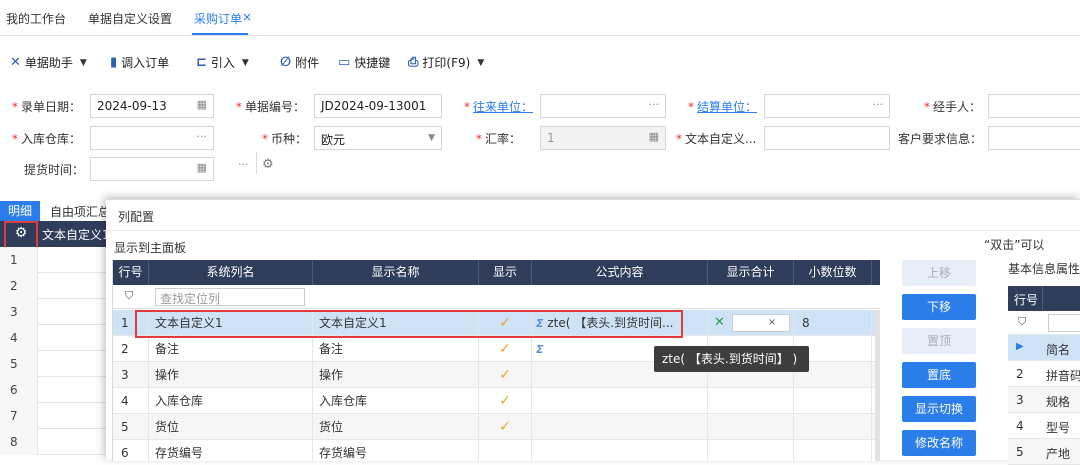  I want to click on display-name-cell: 操作, so click(396, 375).